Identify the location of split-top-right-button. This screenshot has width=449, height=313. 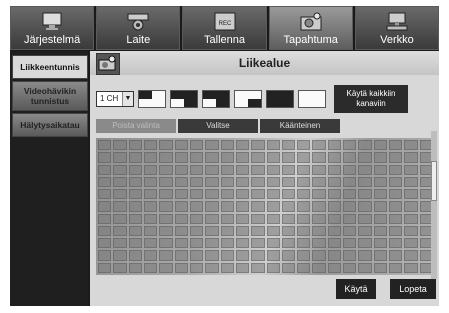
(184, 98).